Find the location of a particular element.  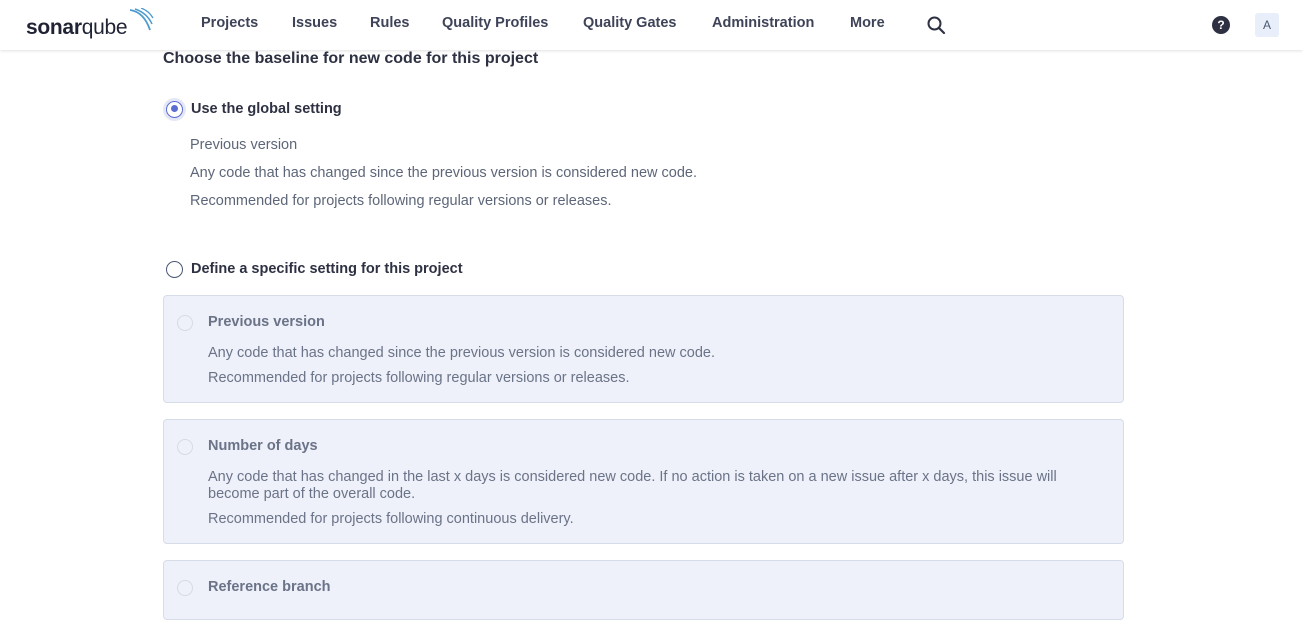

card-title: Number of days is located at coordinates (263, 446).